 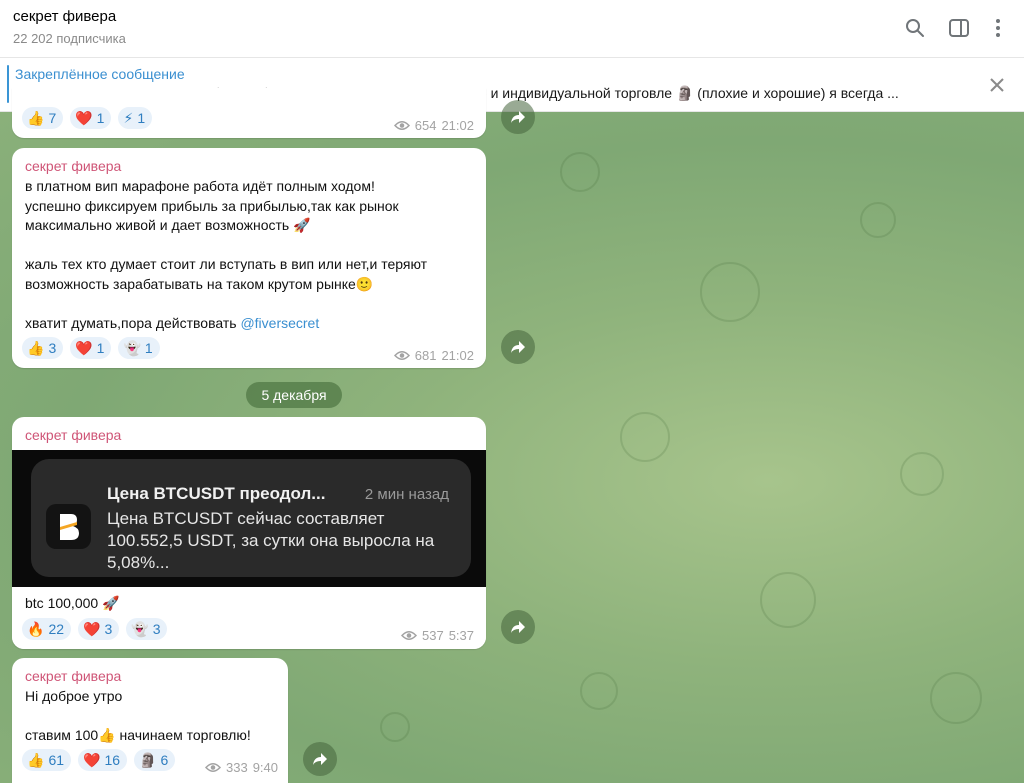 I want to click on reactions-row: 👍 61 ❤️ 16 🗿 6, so click(x=99, y=760).